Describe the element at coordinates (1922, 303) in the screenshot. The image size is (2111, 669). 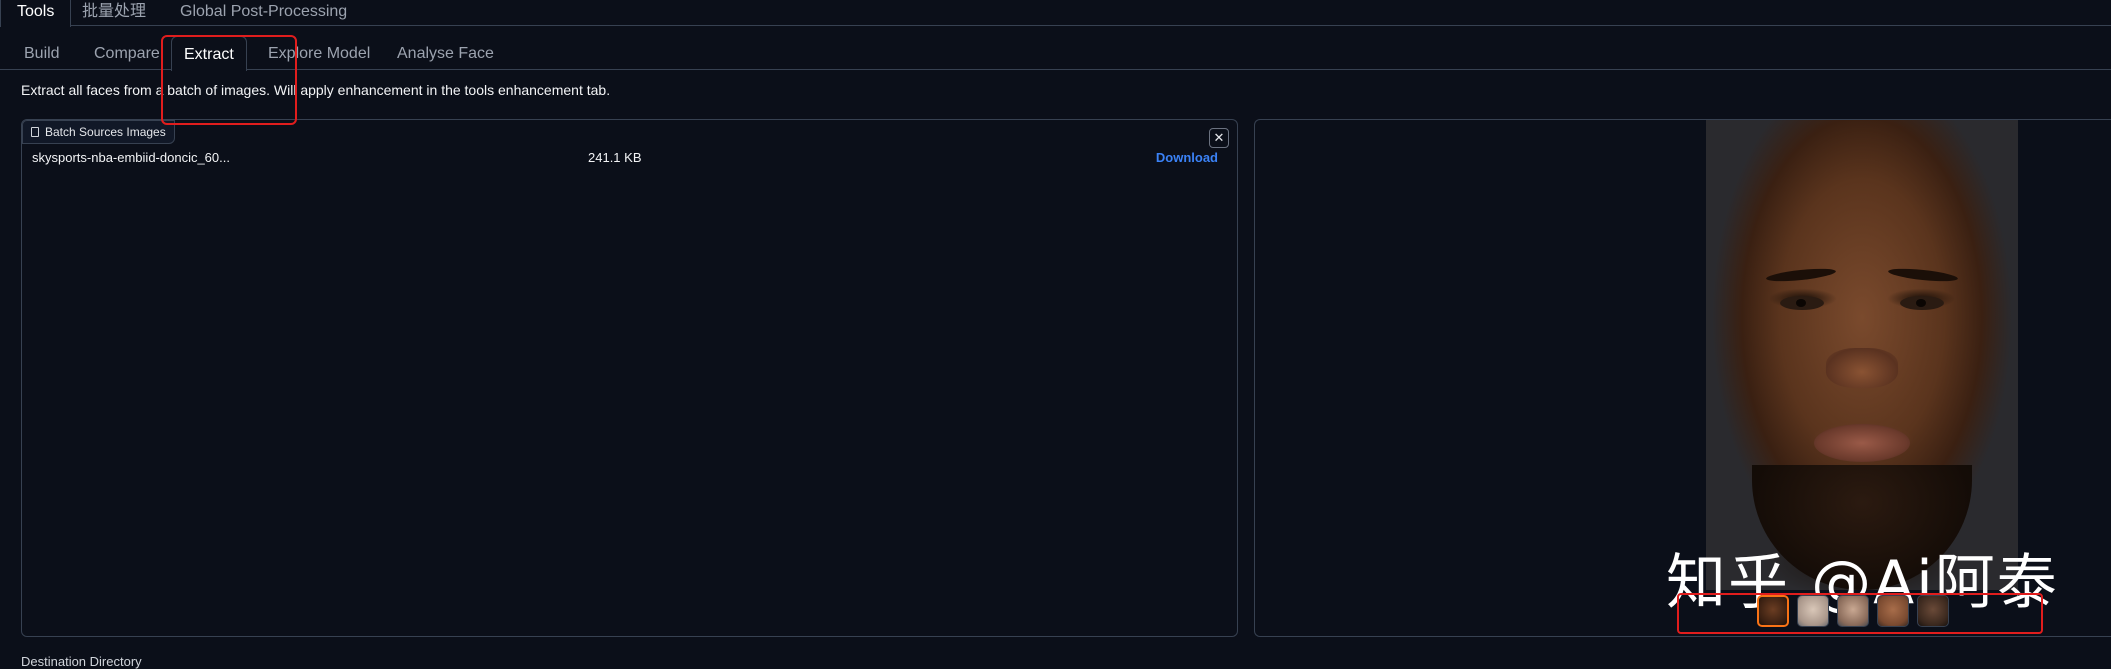
I see `face-eye-right` at that location.